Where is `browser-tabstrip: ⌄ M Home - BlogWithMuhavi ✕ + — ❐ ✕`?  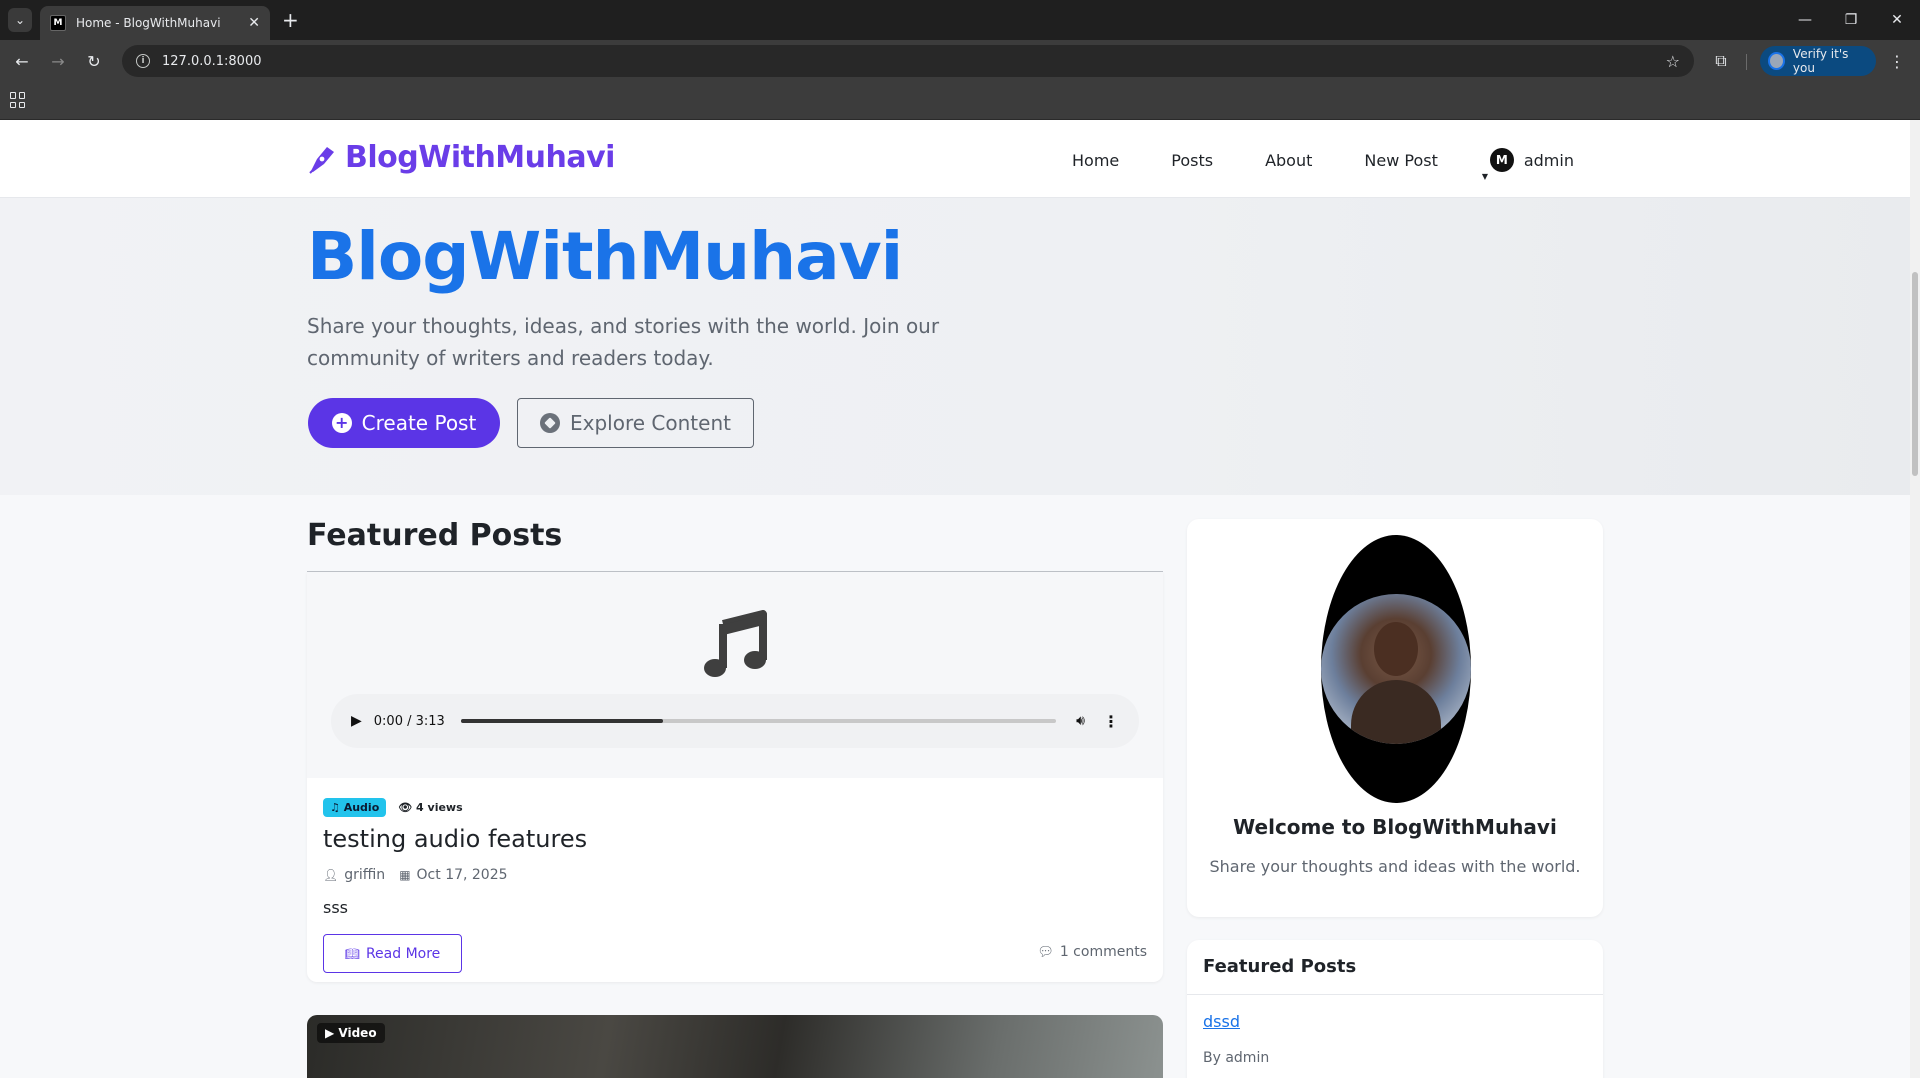 browser-tabstrip: ⌄ M Home - BlogWithMuhavi ✕ + — ❐ ✕ is located at coordinates (960, 20).